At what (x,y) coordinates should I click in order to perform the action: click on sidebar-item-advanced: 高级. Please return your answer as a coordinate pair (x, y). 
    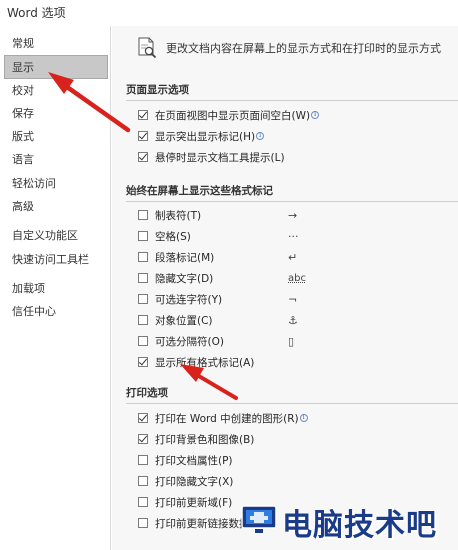
    Looking at the image, I should click on (55, 206).